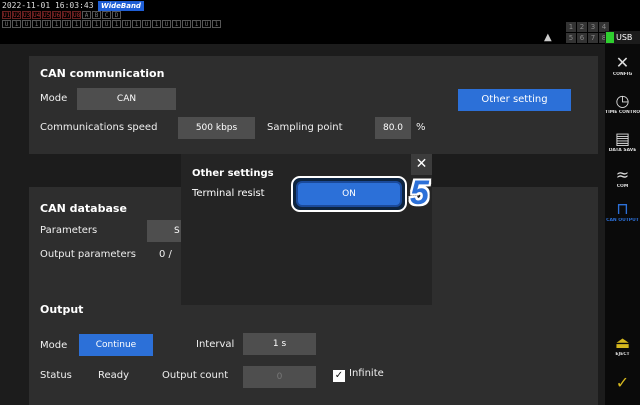 This screenshot has width=640, height=405. I want to click on section-title: CAN database, so click(83, 208).